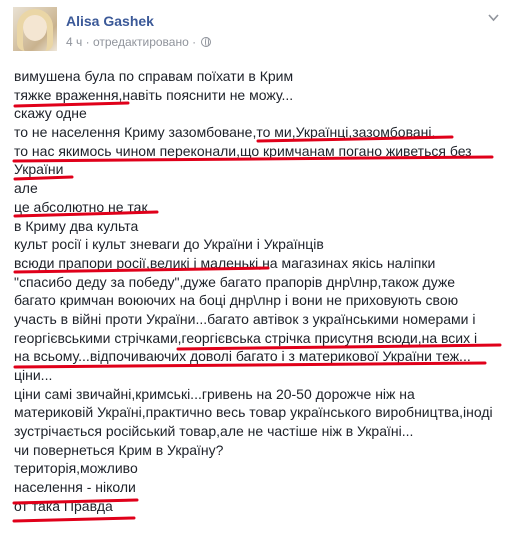 The image size is (512, 544). What do you see at coordinates (63, 505) in the screenshot?
I see `post-line: от така Правда` at bounding box center [63, 505].